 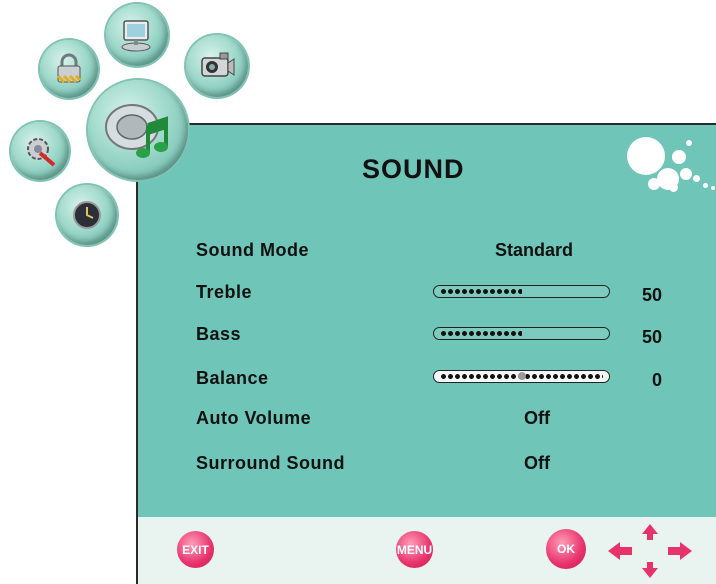 I want to click on ok-button: OK, so click(x=566, y=549).